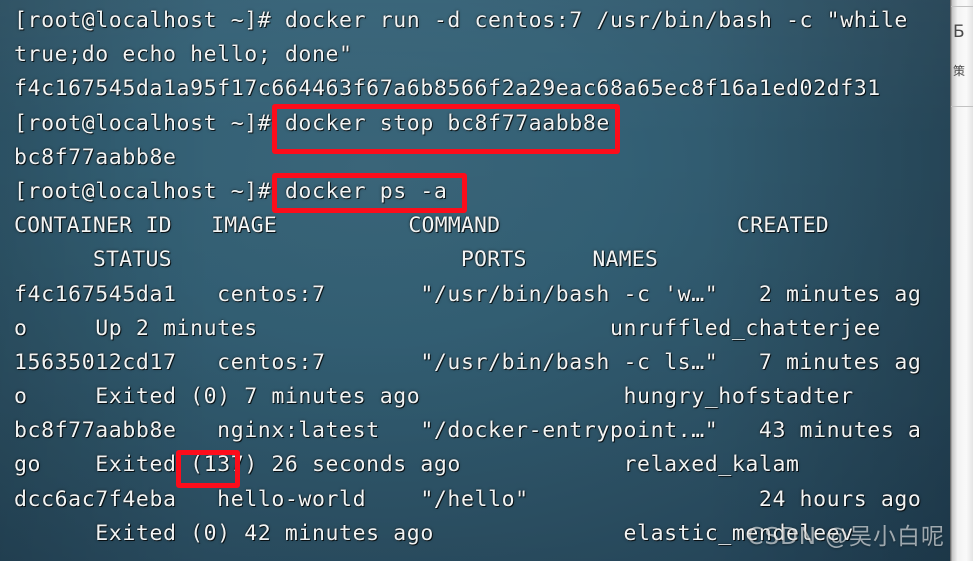  Describe the element at coordinates (885, 537) in the screenshot. I see `watermark-author: @吴小白呢` at that location.